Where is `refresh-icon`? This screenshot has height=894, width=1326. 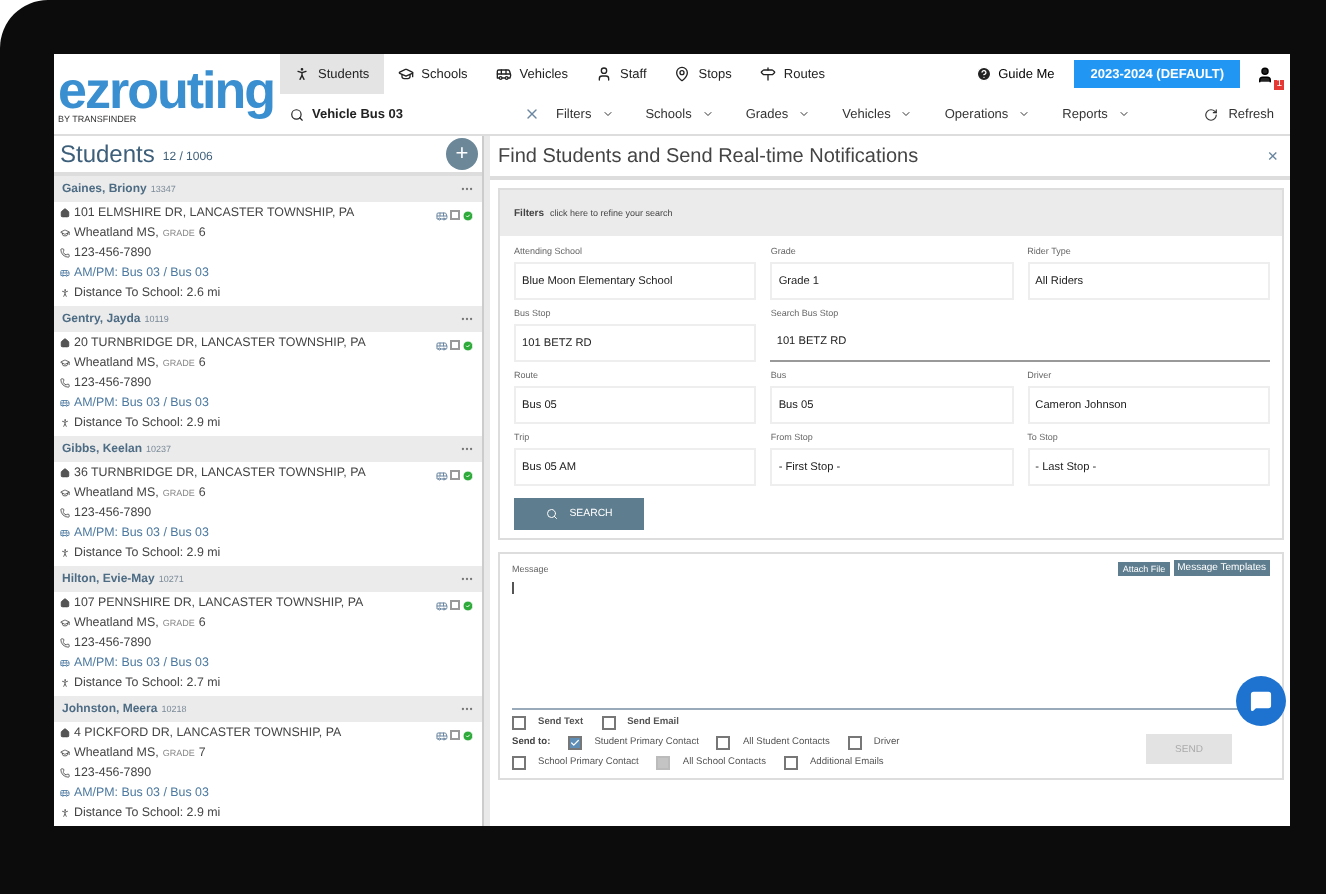
refresh-icon is located at coordinates (1211, 114).